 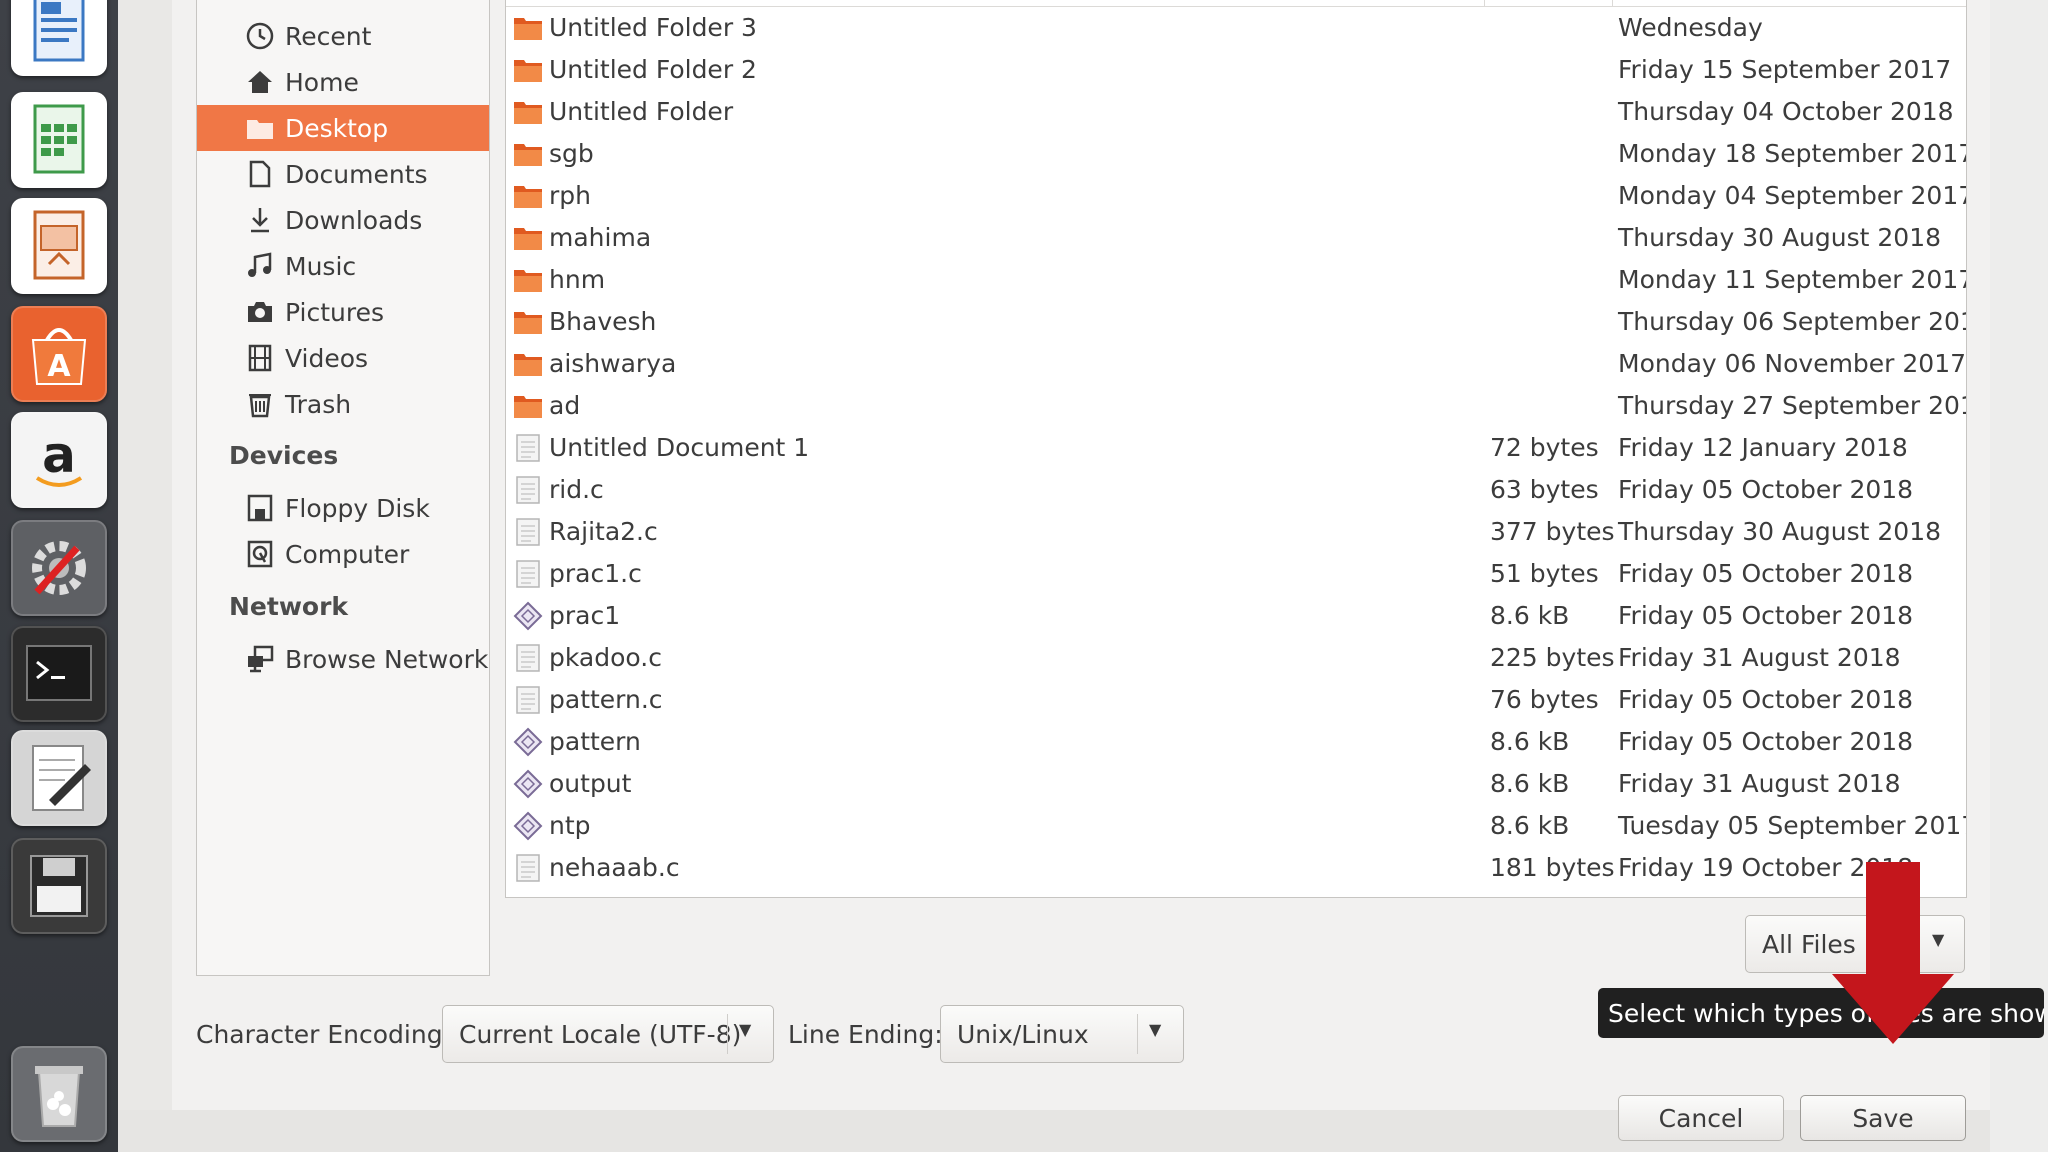 I want to click on svg-text: a, so click(x=59, y=455).